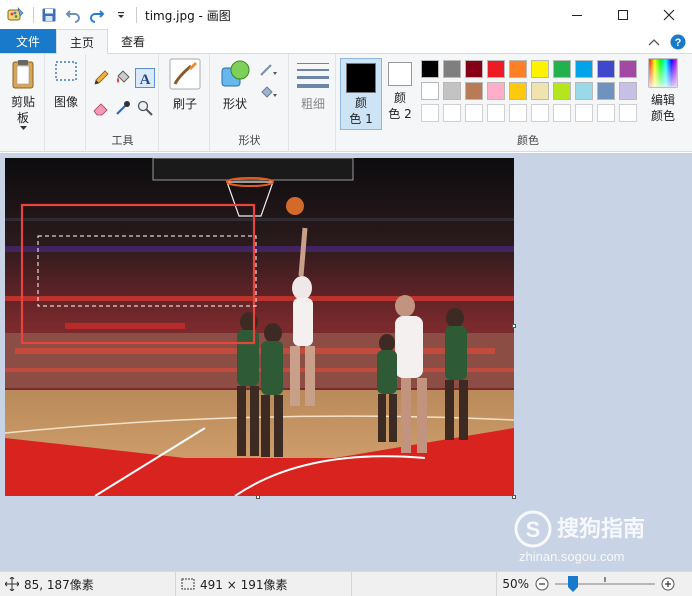 The width and height of the screenshot is (692, 596). What do you see at coordinates (49, 15) in the screenshot?
I see `save-icon` at bounding box center [49, 15].